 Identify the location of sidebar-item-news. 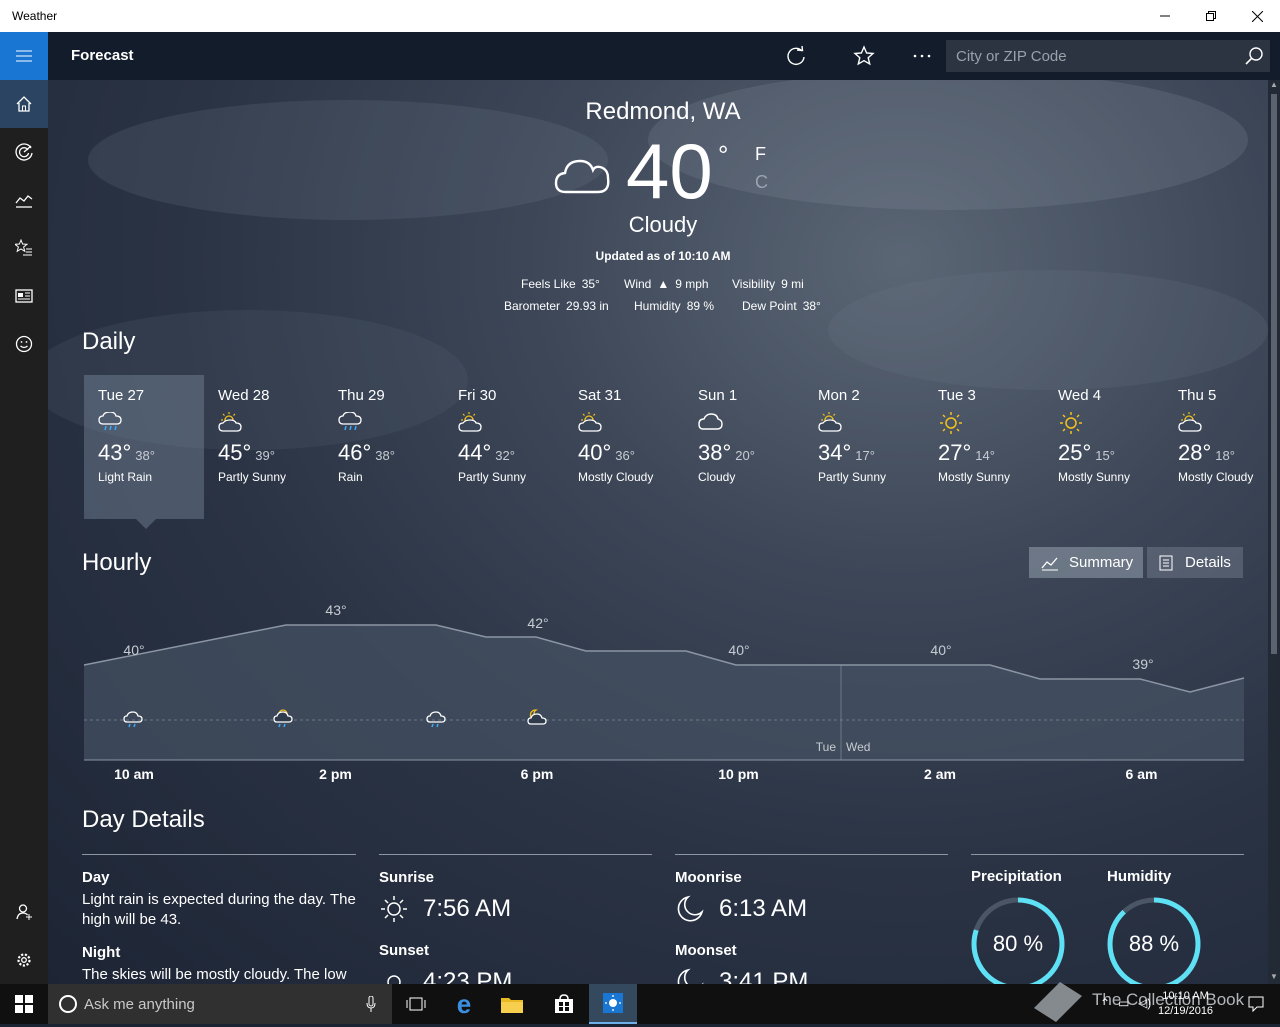
(24, 296).